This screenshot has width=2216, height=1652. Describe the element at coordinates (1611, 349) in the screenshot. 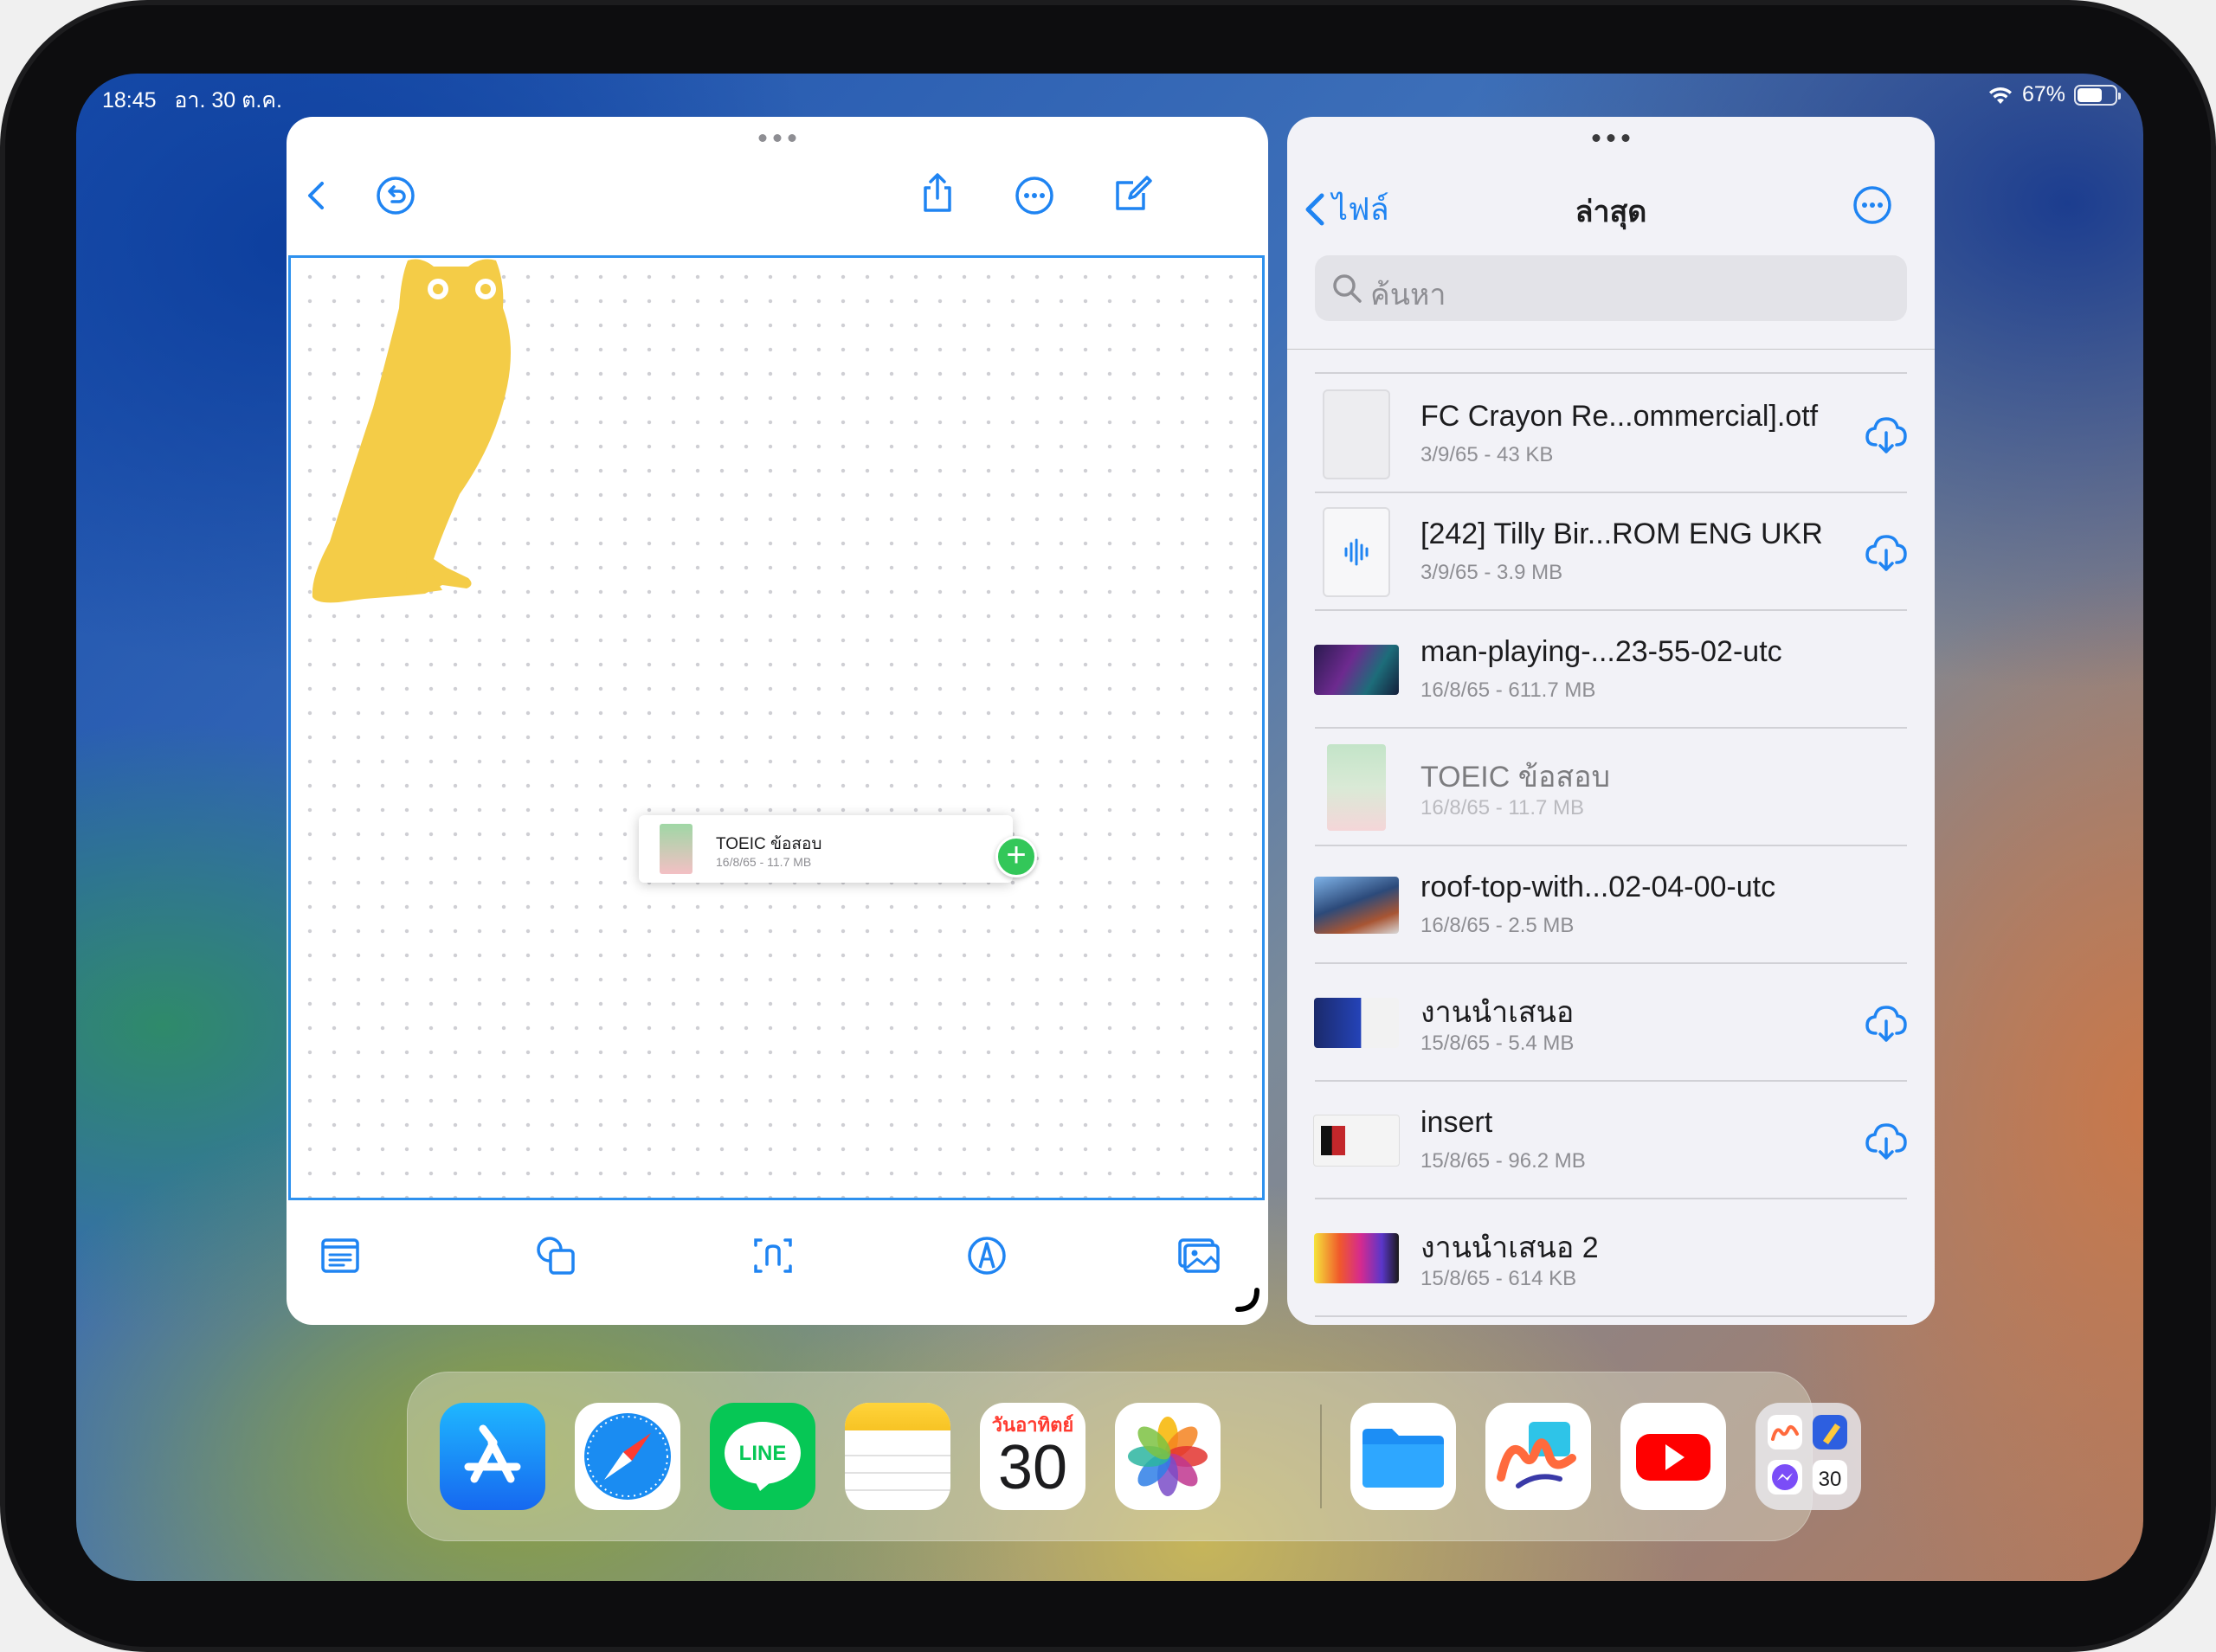

I see `list-top-separator` at that location.